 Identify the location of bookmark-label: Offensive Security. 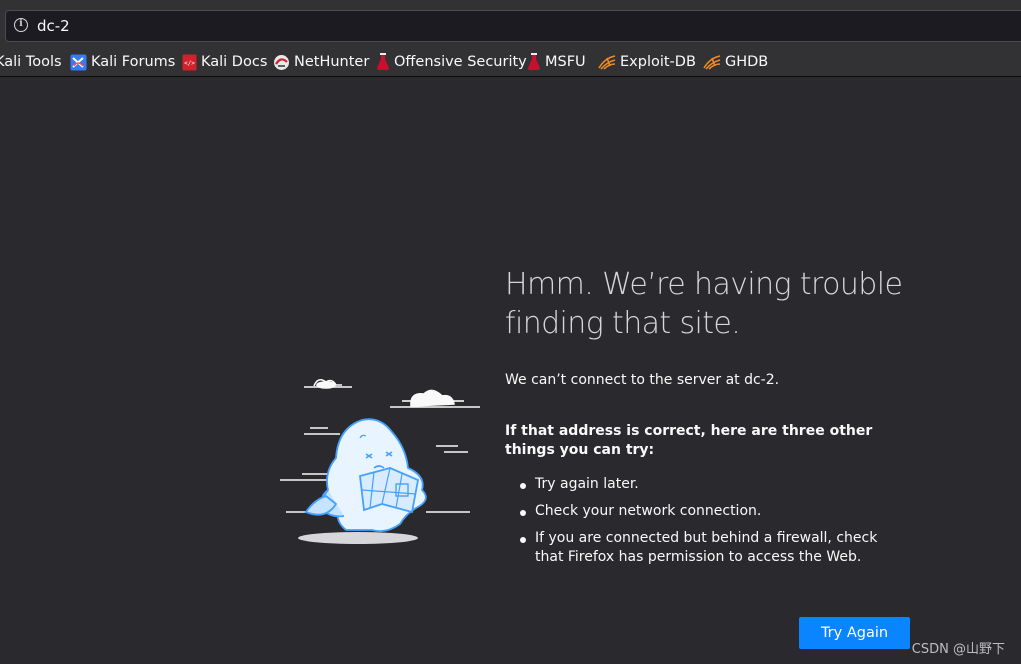
(460, 62).